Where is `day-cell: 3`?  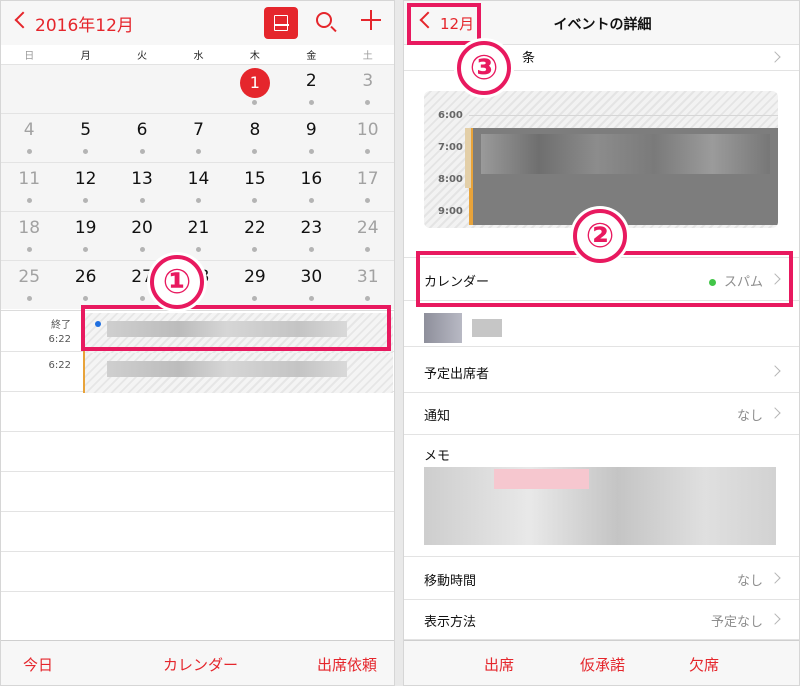
day-cell: 3 is located at coordinates (367, 89).